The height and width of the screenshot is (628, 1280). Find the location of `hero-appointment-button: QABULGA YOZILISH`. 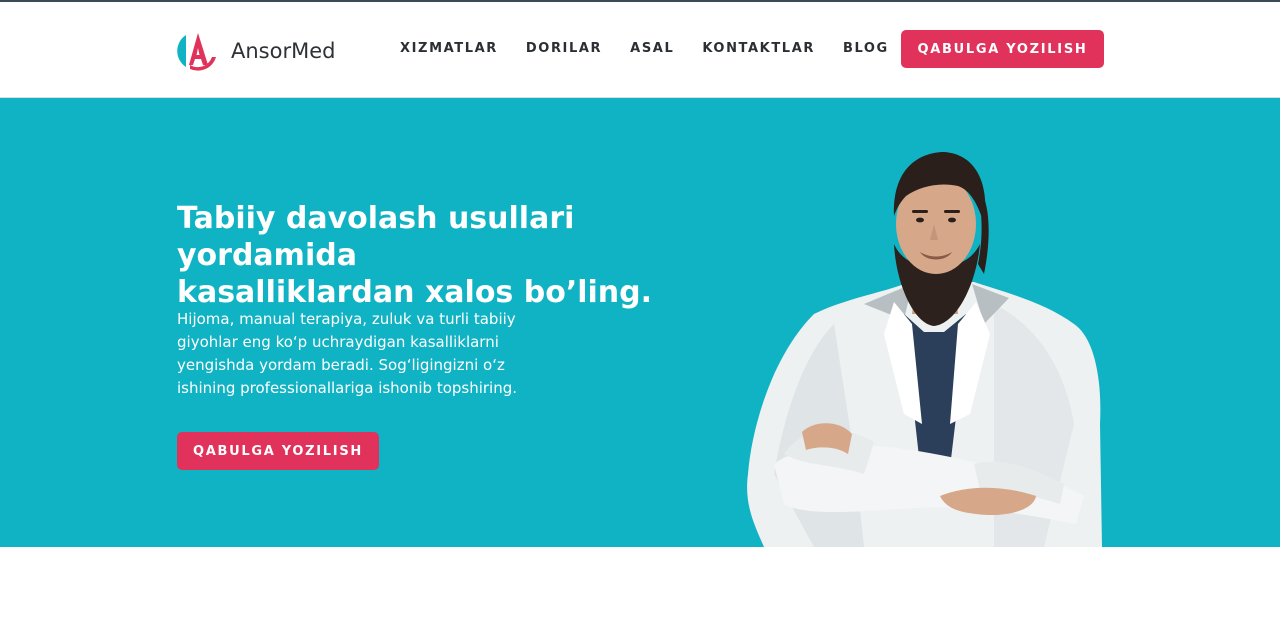

hero-appointment-button: QABULGA YOZILISH is located at coordinates (278, 451).